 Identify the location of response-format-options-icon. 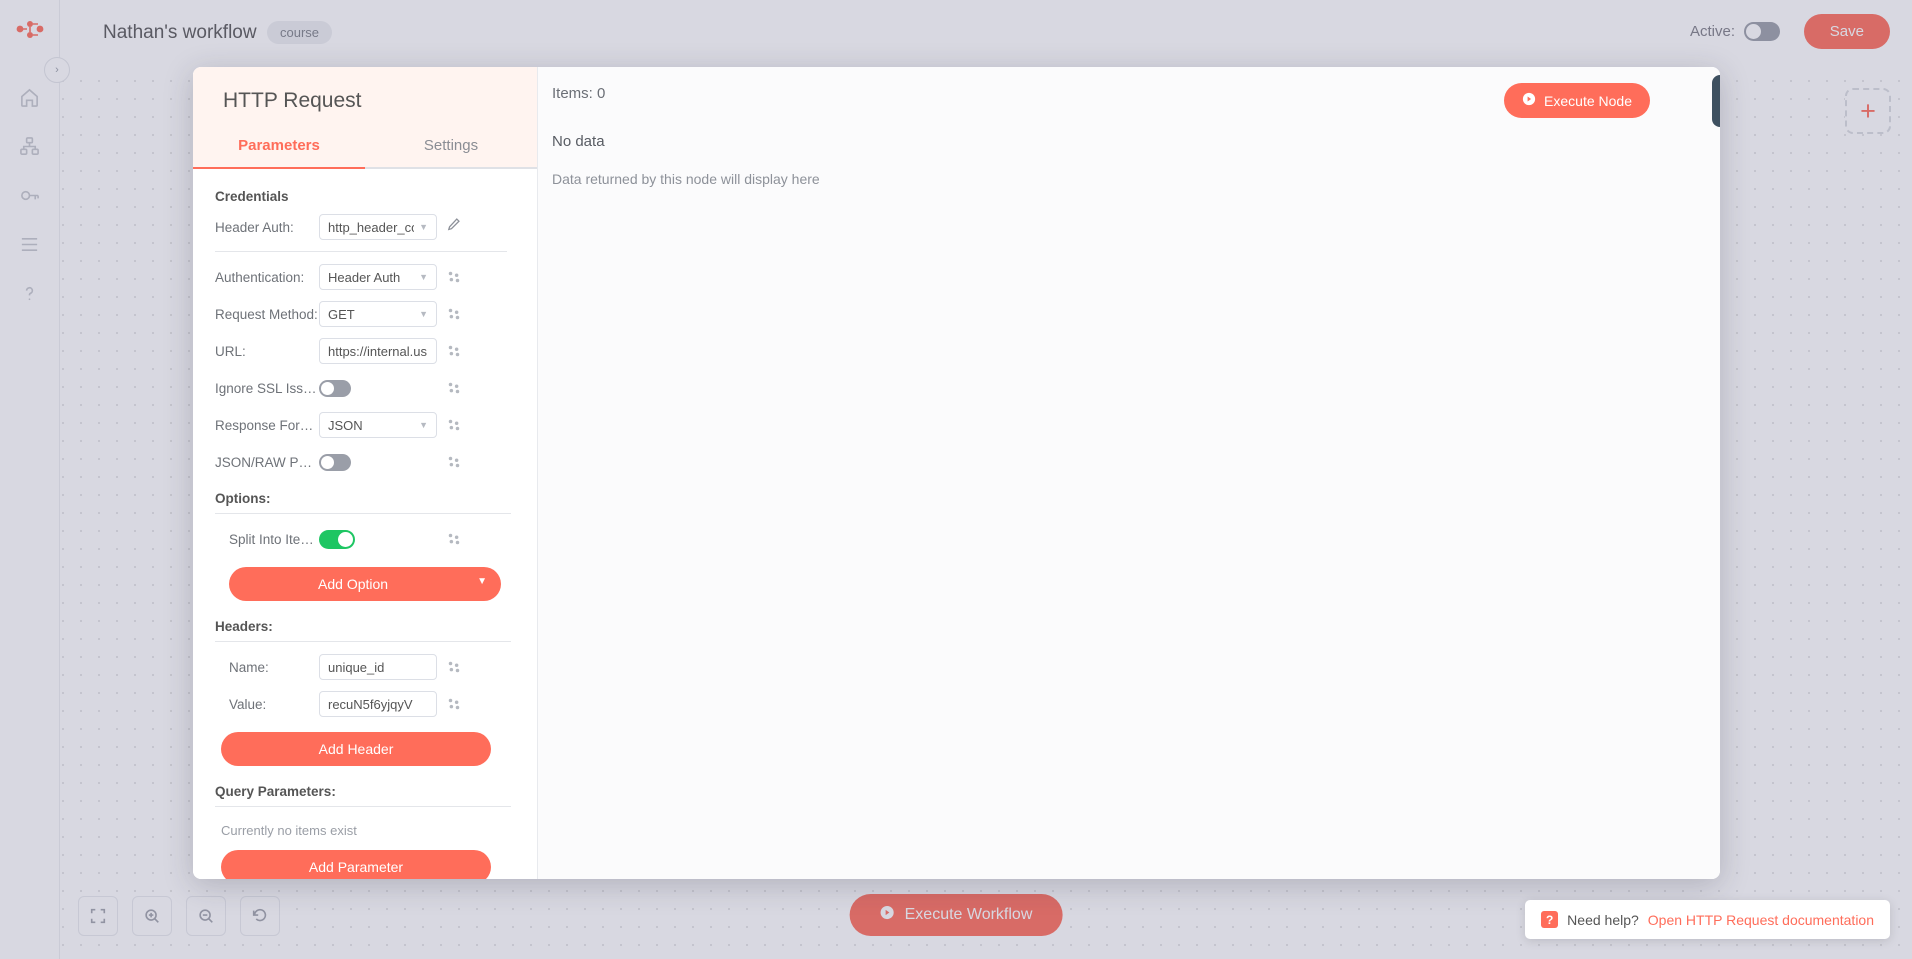
(454, 425).